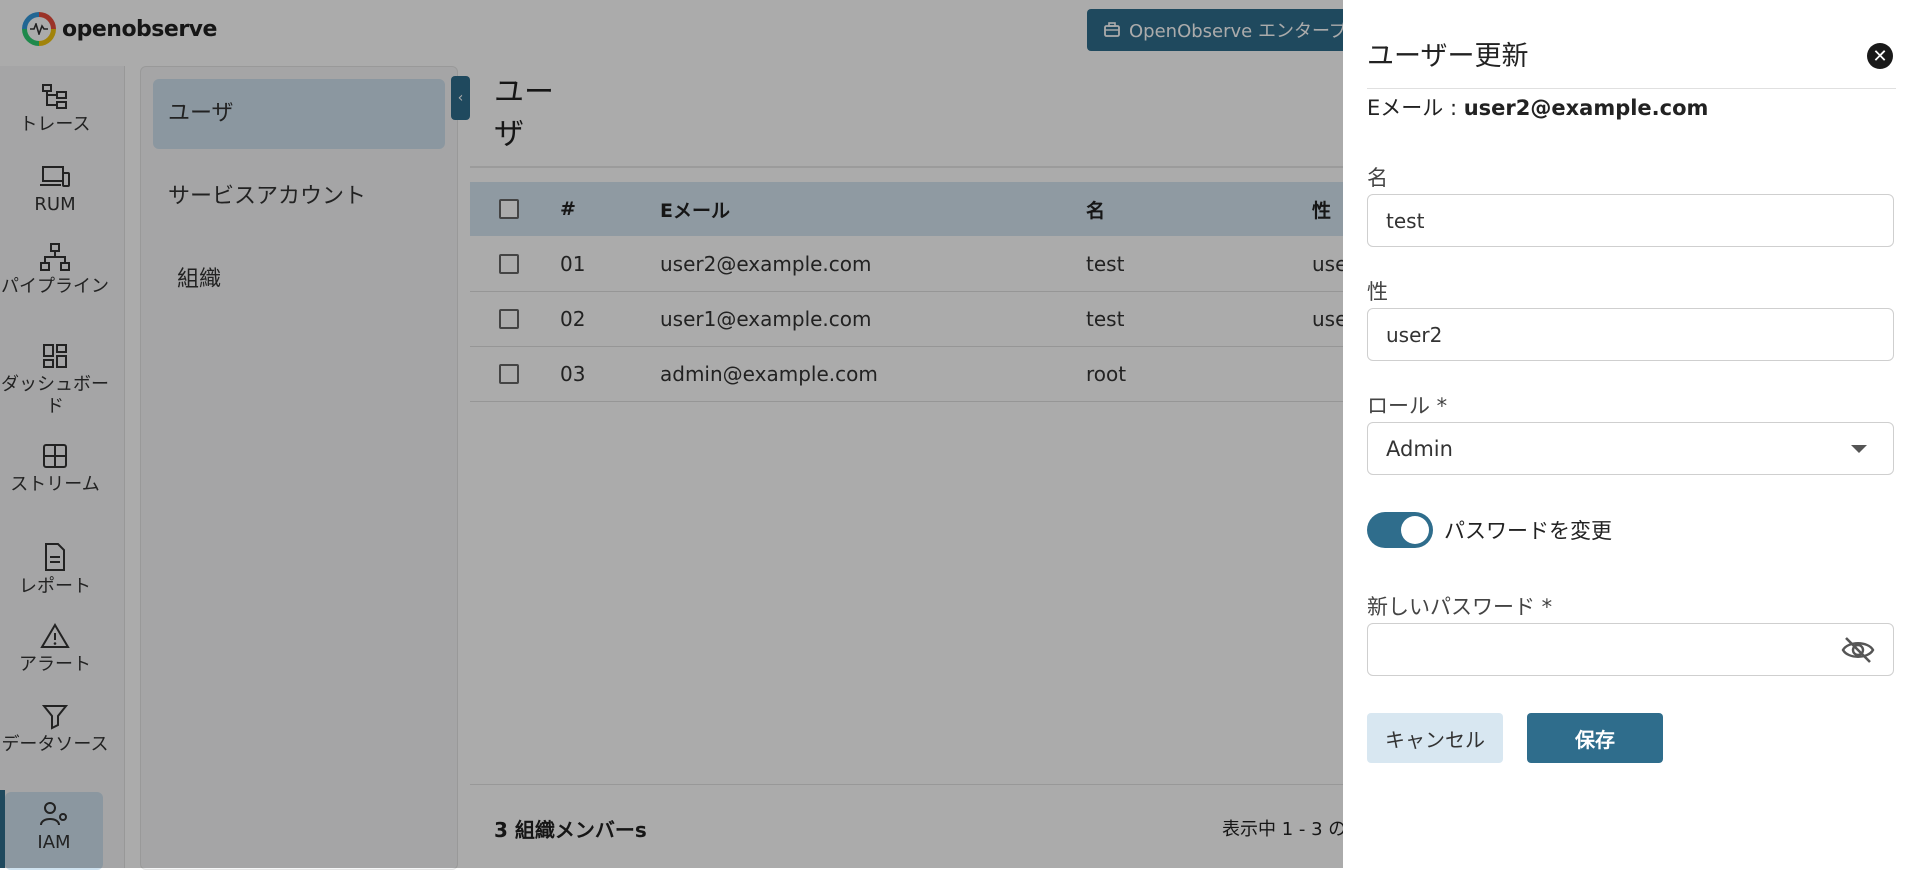  What do you see at coordinates (1405, 220) in the screenshot?
I see `first-name-value: test` at bounding box center [1405, 220].